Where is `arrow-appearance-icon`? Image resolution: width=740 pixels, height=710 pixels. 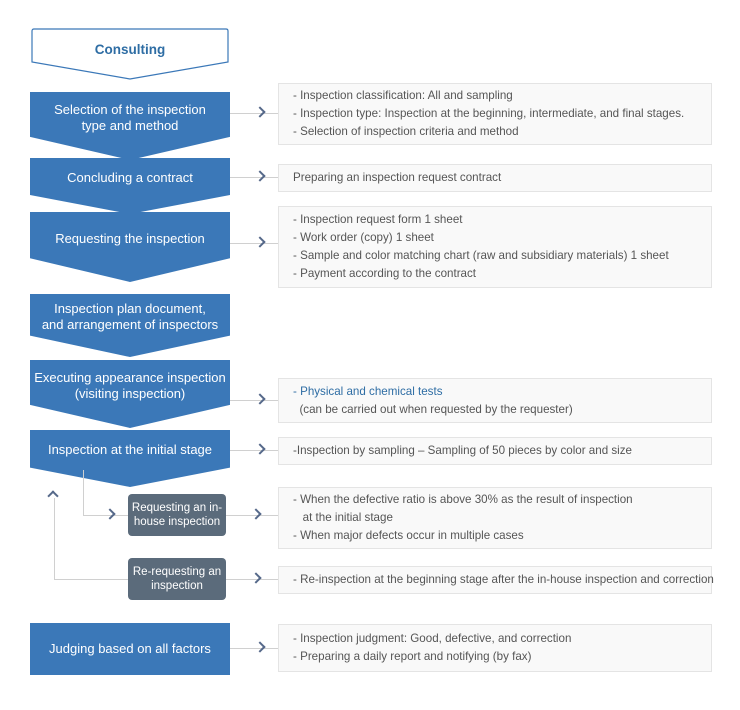 arrow-appearance-icon is located at coordinates (260, 400).